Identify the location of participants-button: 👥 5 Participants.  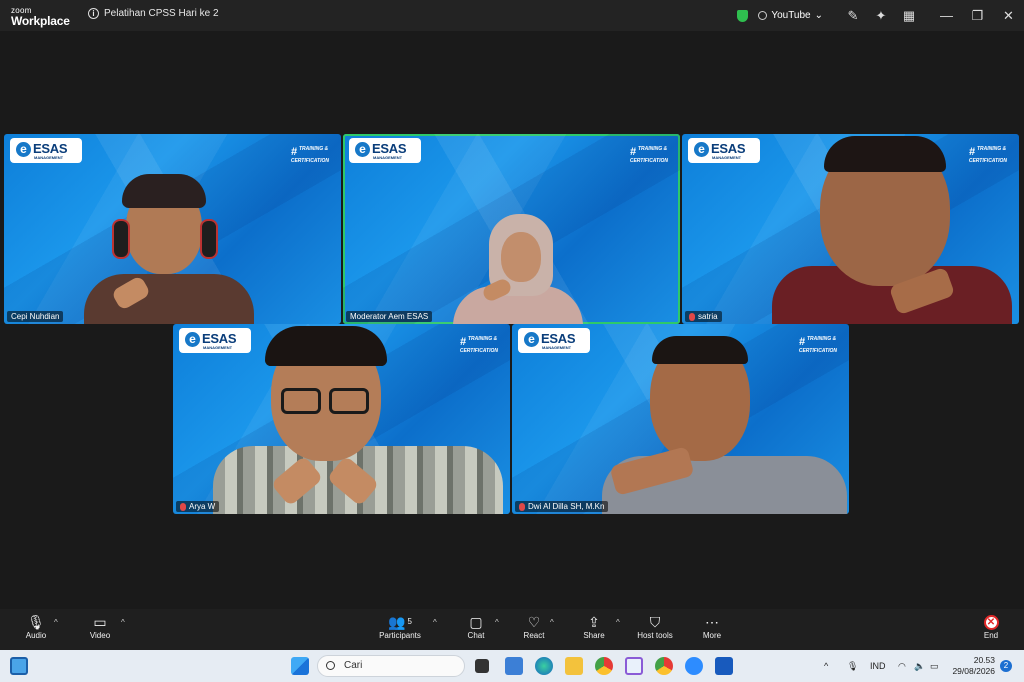
(400, 626).